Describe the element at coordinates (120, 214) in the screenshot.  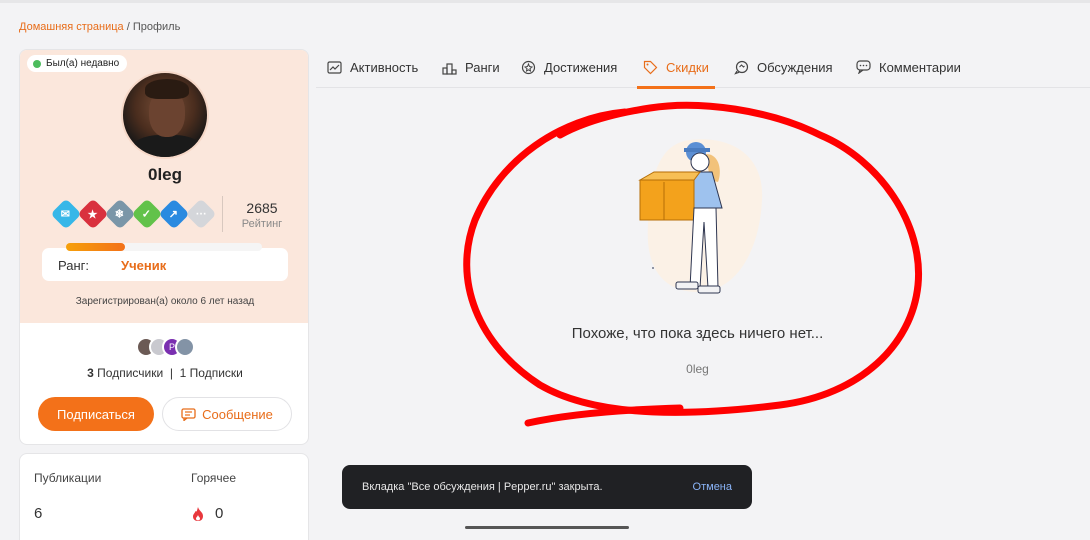
I see `snowflake-badge-icon: ❄` at that location.